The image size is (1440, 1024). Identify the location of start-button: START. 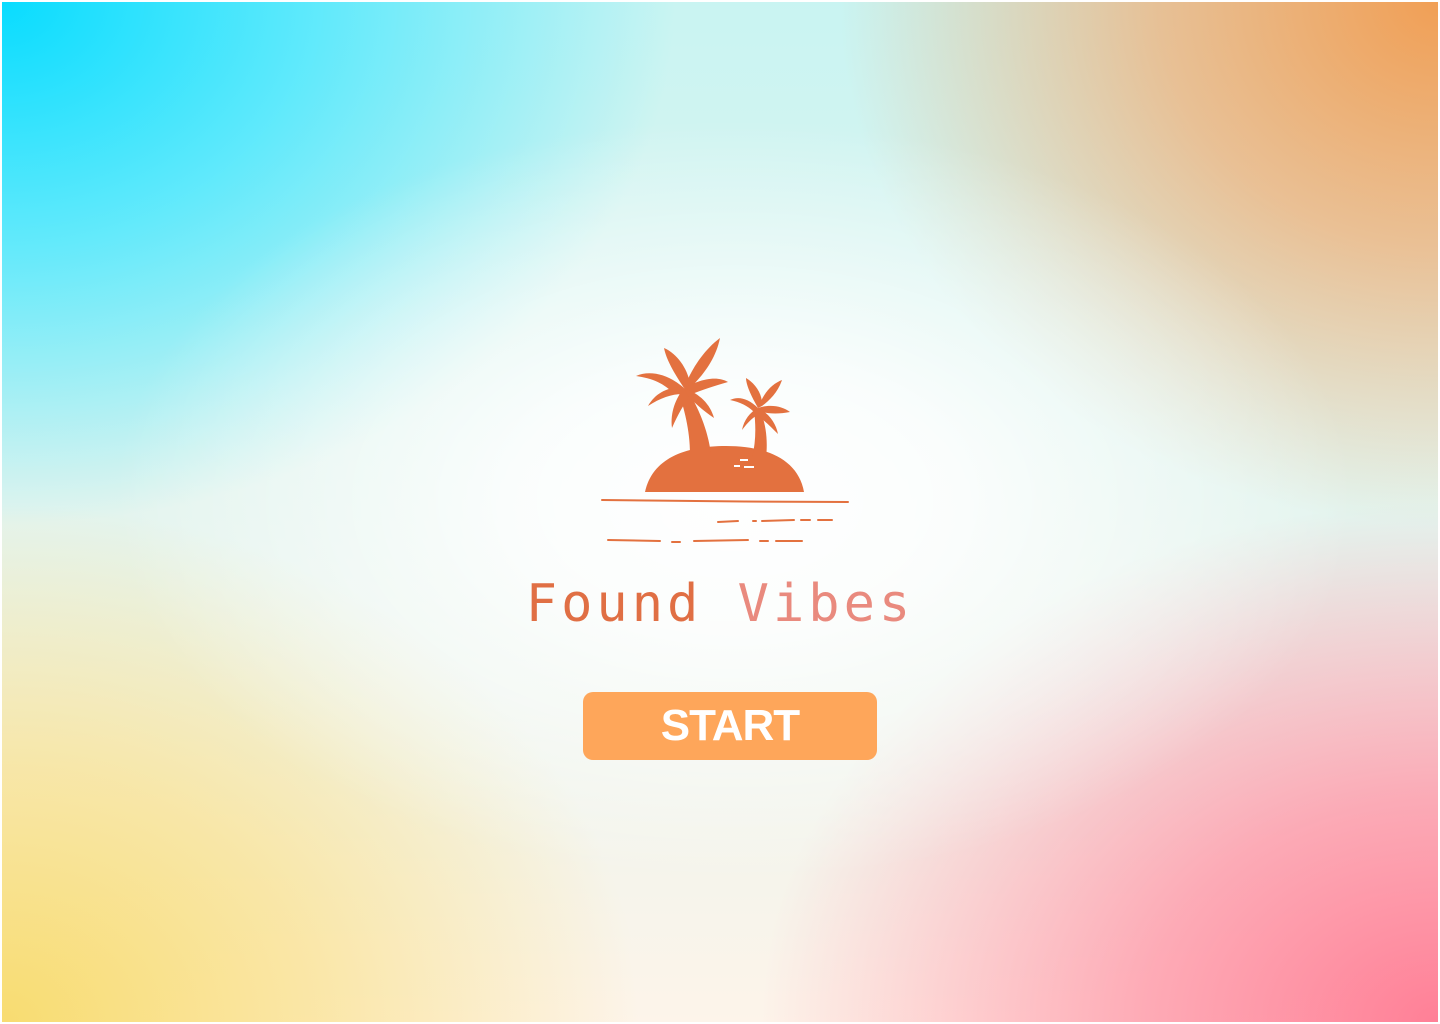
(730, 726).